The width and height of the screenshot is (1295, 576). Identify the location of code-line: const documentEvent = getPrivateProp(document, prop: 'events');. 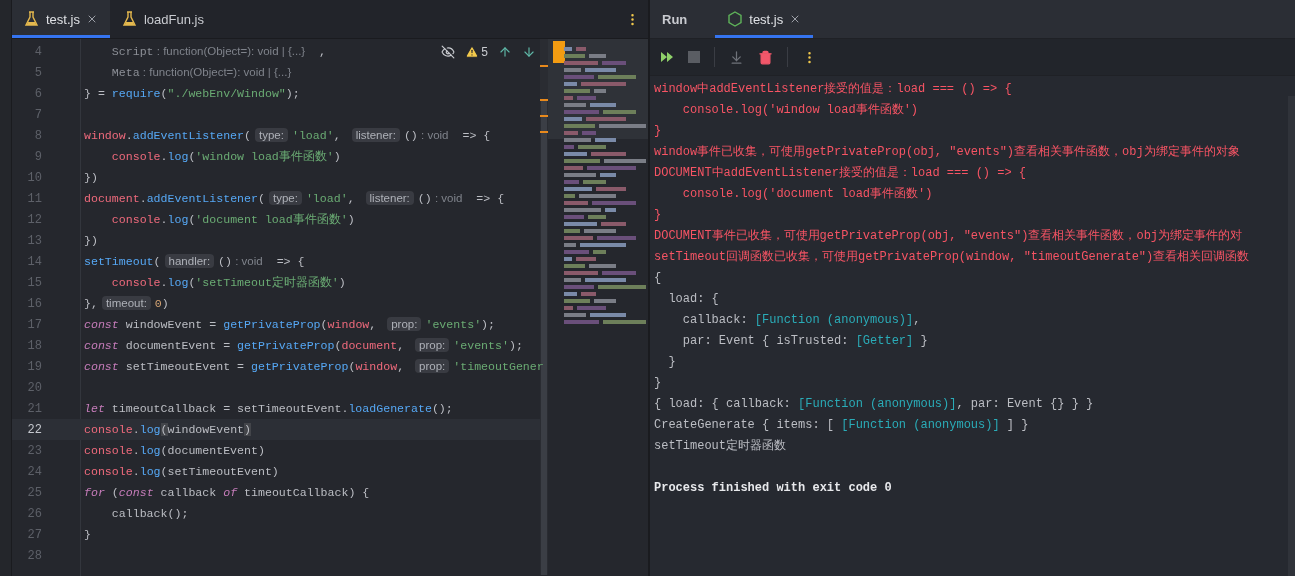
(303, 345).